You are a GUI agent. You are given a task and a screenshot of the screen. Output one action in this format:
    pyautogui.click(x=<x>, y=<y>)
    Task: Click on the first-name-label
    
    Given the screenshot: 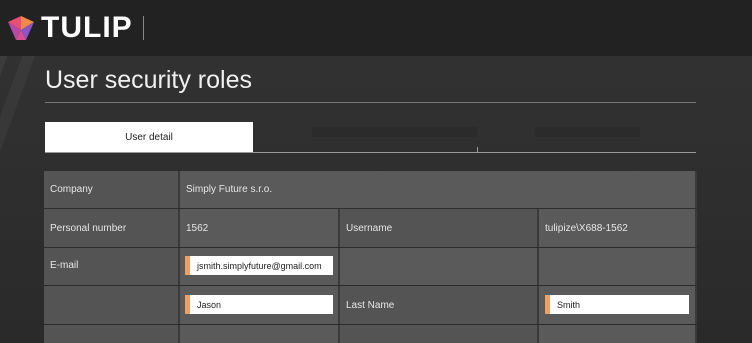 What is the action you would take?
    pyautogui.click(x=112, y=305)
    